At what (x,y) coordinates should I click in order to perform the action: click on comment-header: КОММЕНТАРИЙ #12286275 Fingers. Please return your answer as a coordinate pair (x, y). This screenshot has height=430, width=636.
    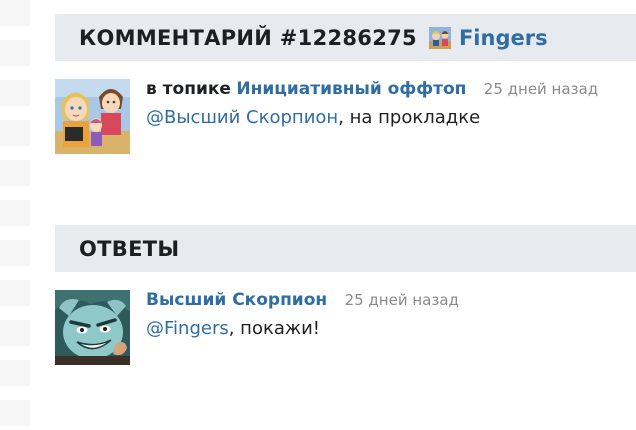
    Looking at the image, I should click on (345, 37).